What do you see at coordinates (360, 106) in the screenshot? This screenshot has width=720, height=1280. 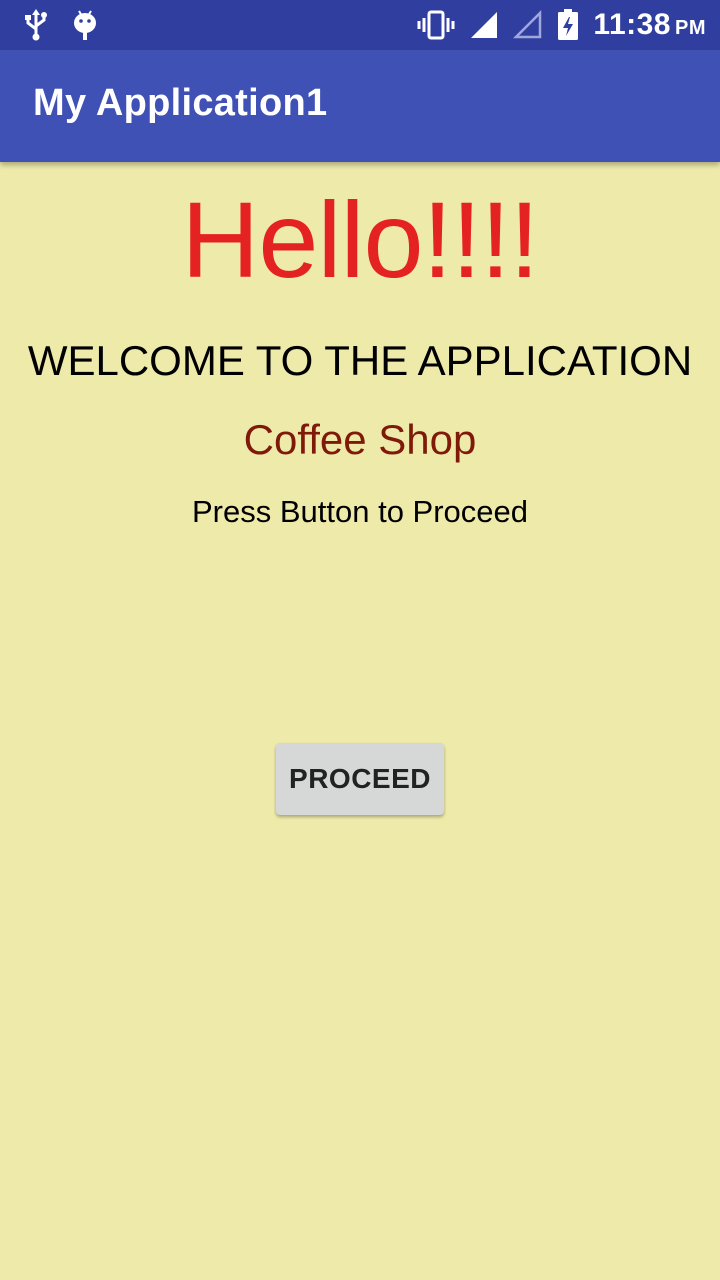 I see `app-bar: My Application1` at bounding box center [360, 106].